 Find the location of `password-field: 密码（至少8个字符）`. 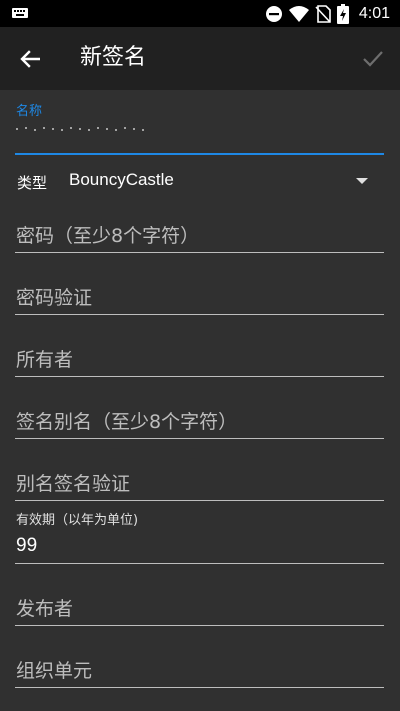

password-field: 密码（至少8个字符） is located at coordinates (199, 232).